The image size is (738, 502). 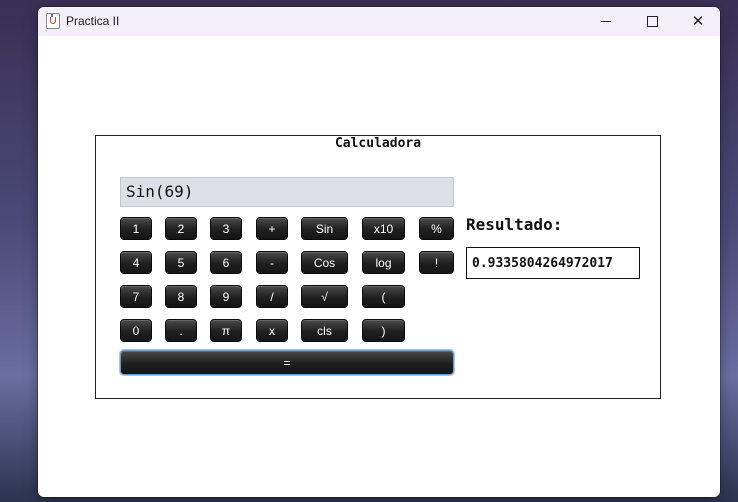 What do you see at coordinates (324, 262) in the screenshot?
I see `cos-button: Cos` at bounding box center [324, 262].